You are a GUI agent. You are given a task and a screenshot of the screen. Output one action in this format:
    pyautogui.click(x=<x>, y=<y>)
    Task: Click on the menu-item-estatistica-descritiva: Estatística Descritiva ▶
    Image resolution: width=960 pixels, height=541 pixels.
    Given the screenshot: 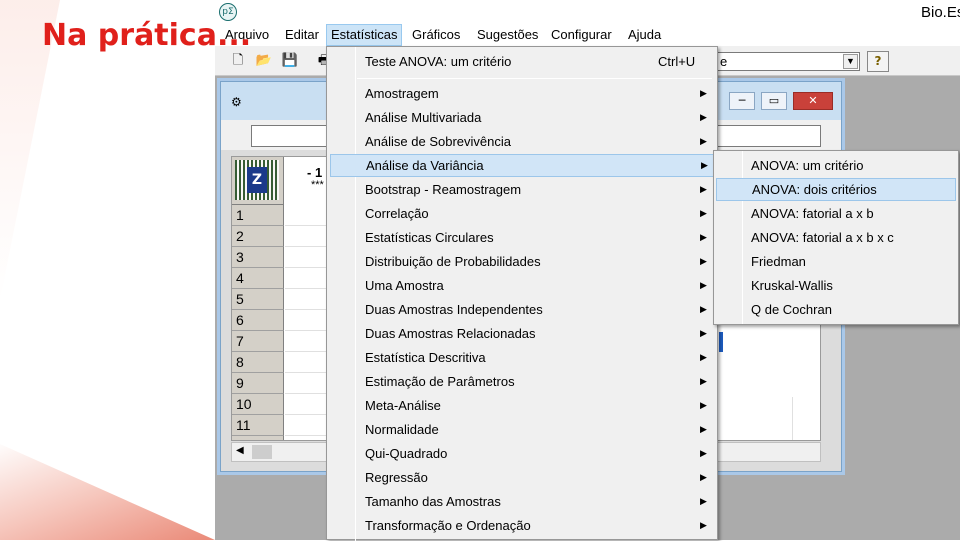 What is the action you would take?
    pyautogui.click(x=522, y=357)
    